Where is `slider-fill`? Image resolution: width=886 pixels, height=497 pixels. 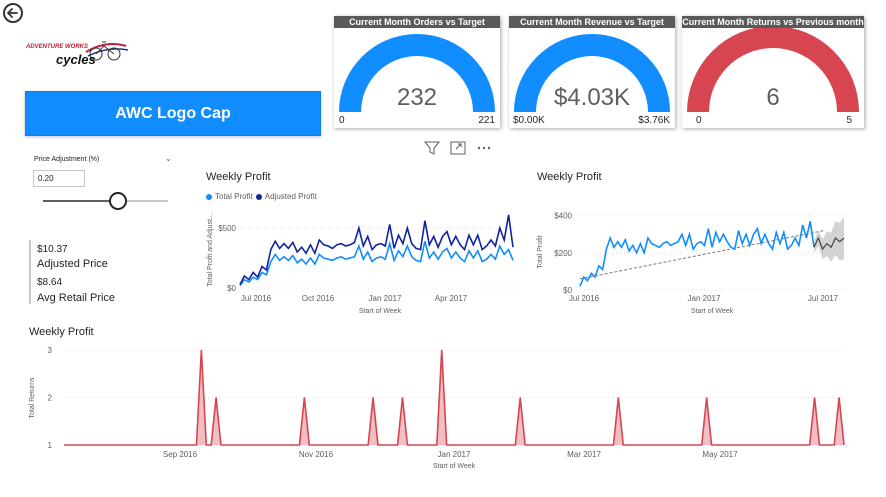
slider-fill is located at coordinates (80, 201).